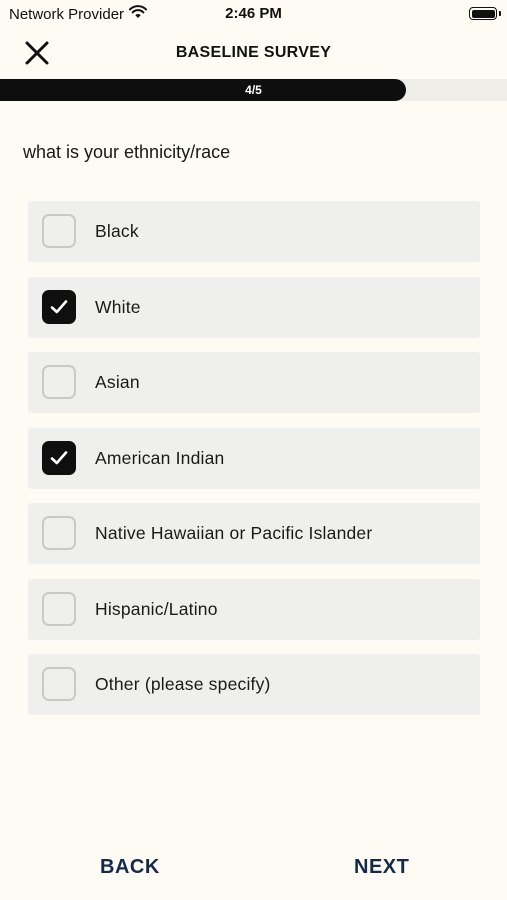 This screenshot has height=900, width=507. What do you see at coordinates (234, 533) in the screenshot?
I see `option-label: Native Hawaiian or Pacific Islander` at bounding box center [234, 533].